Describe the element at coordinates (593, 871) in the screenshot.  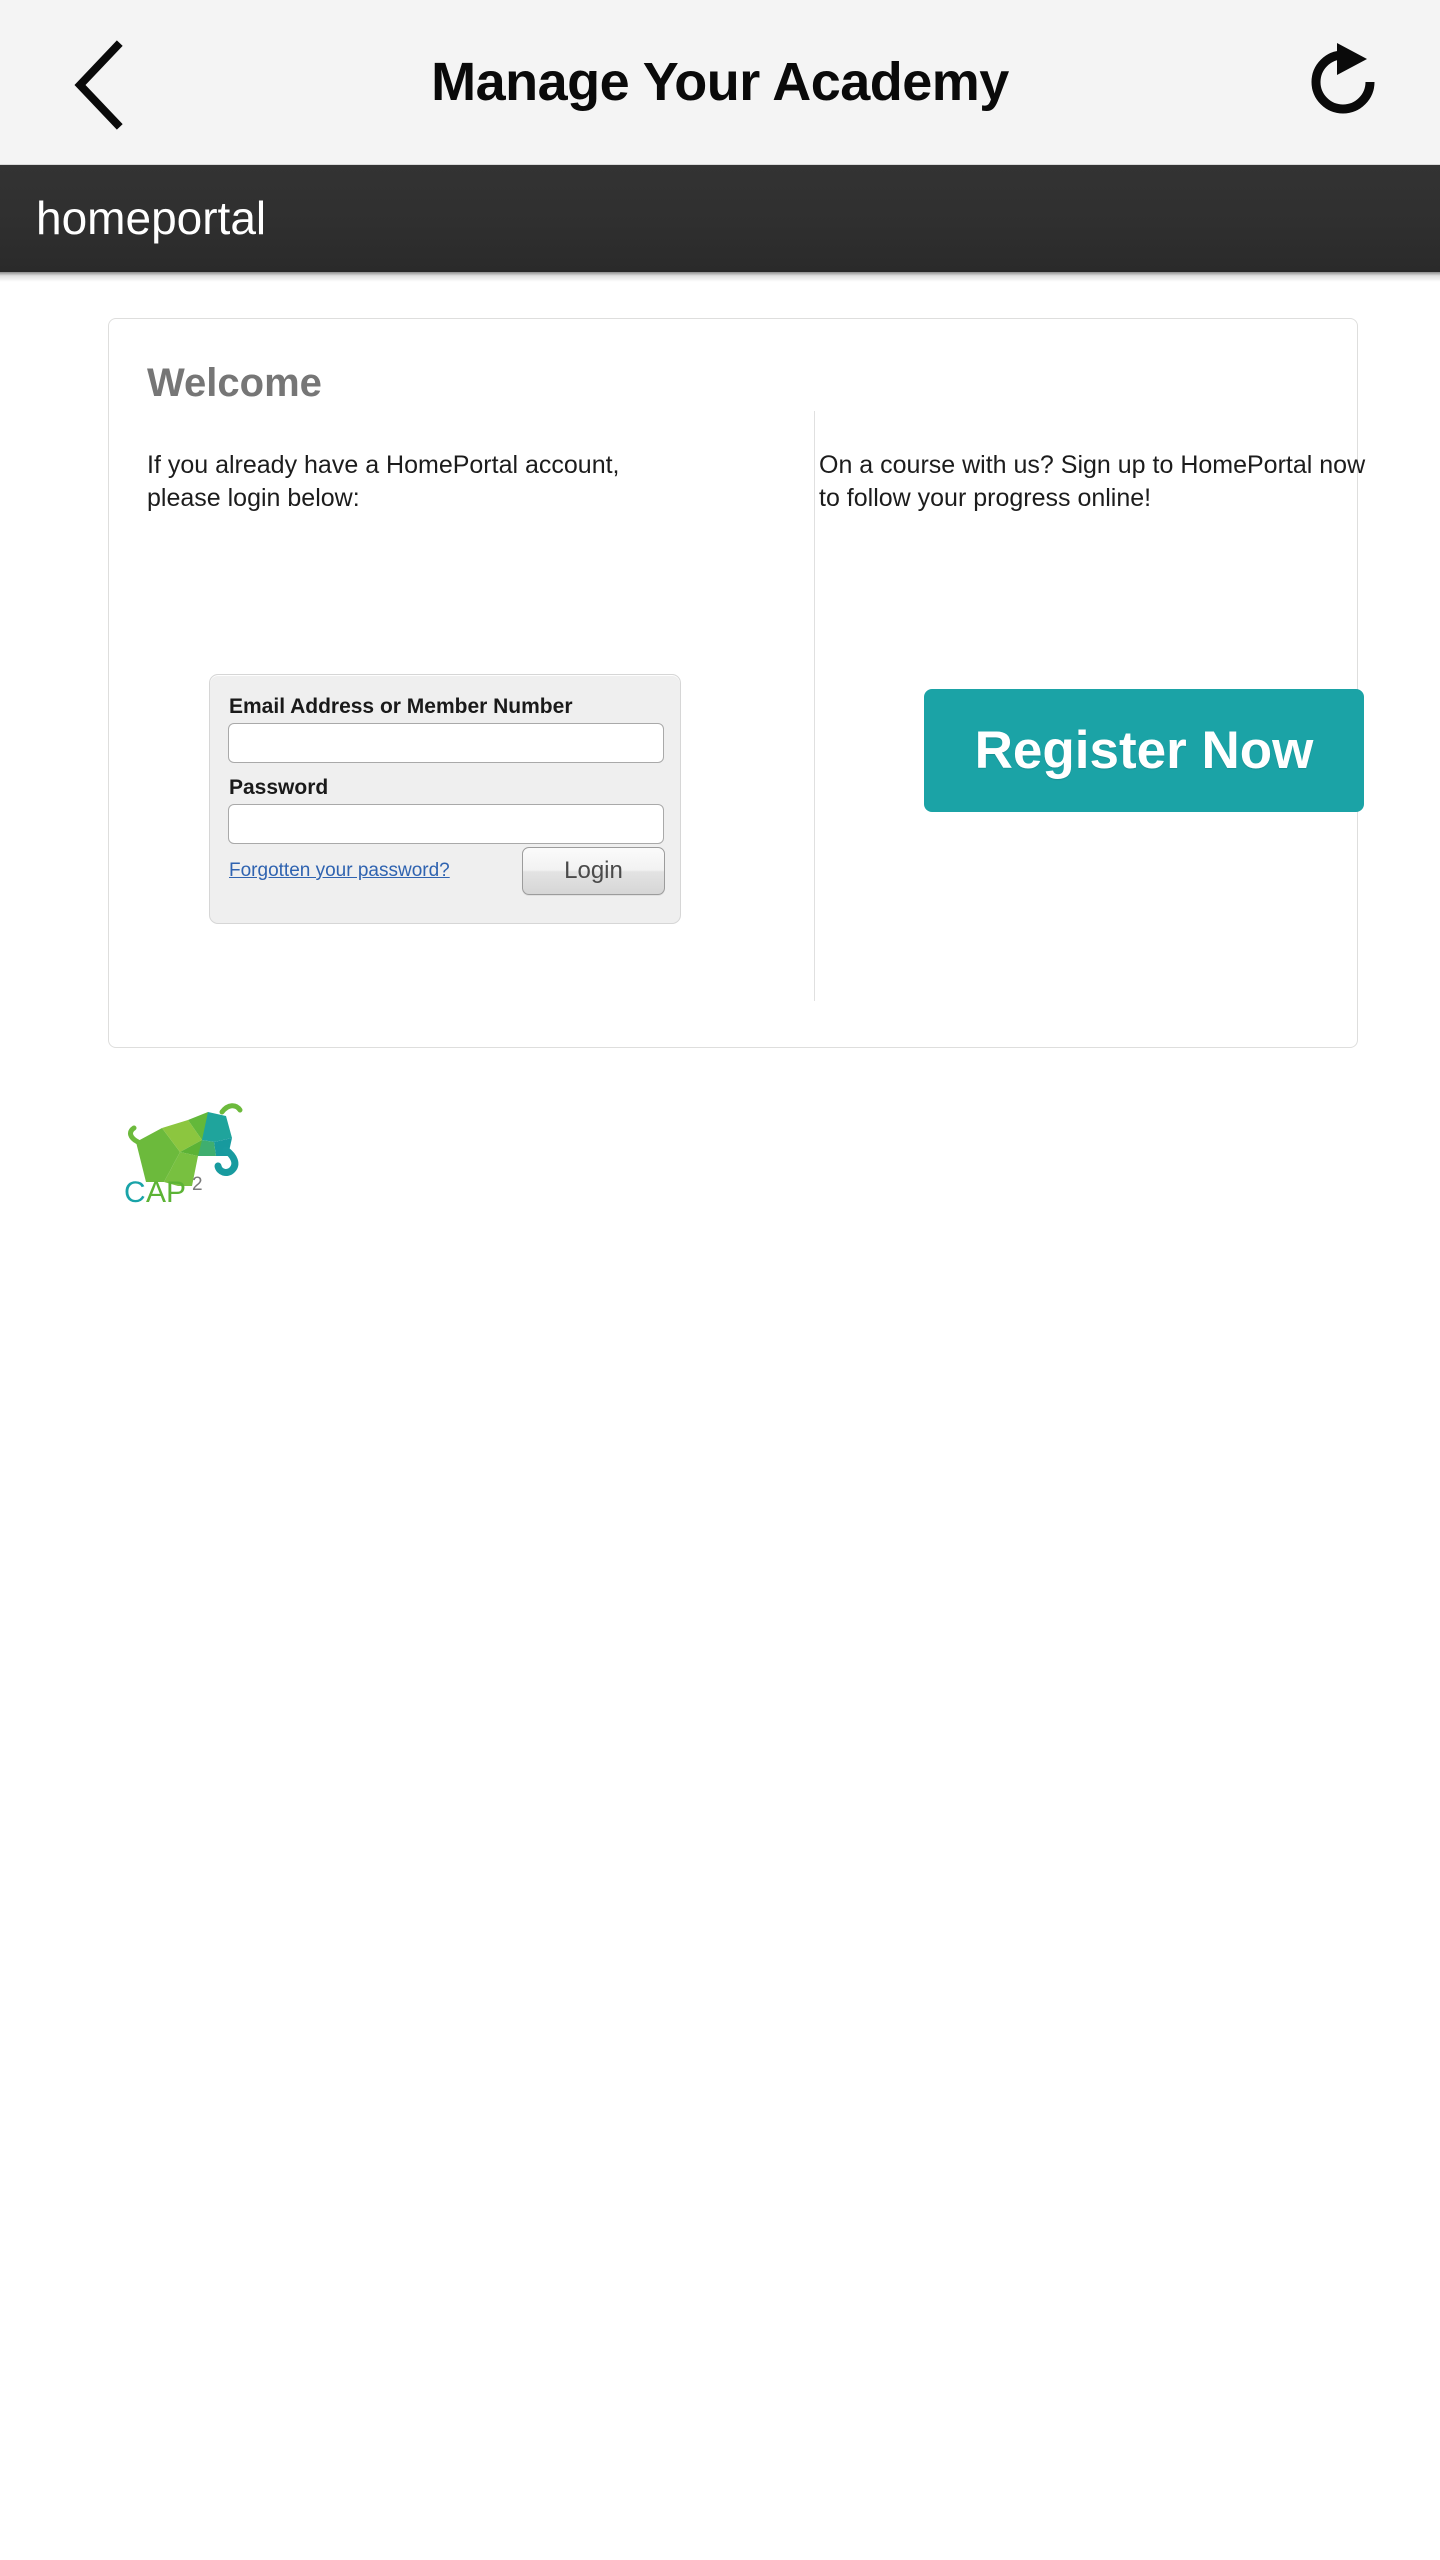
I see `login-button: Login` at that location.